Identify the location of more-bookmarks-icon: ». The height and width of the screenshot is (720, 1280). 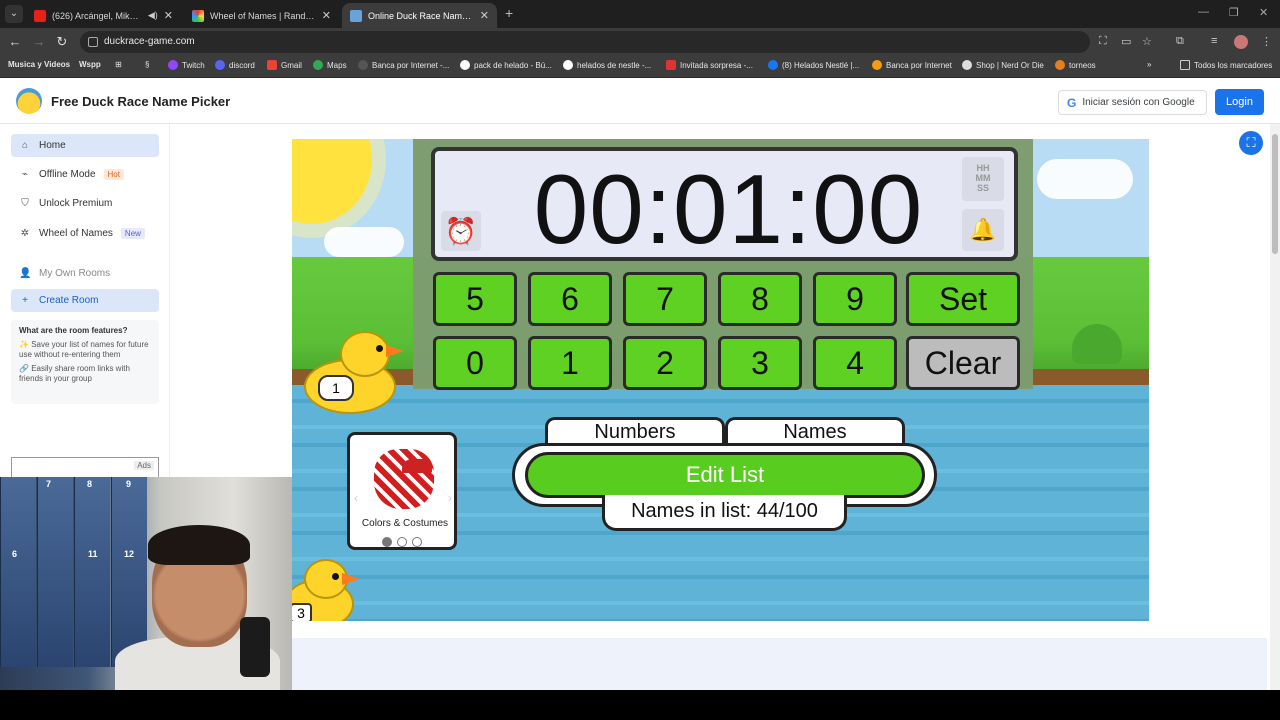
(1149, 64).